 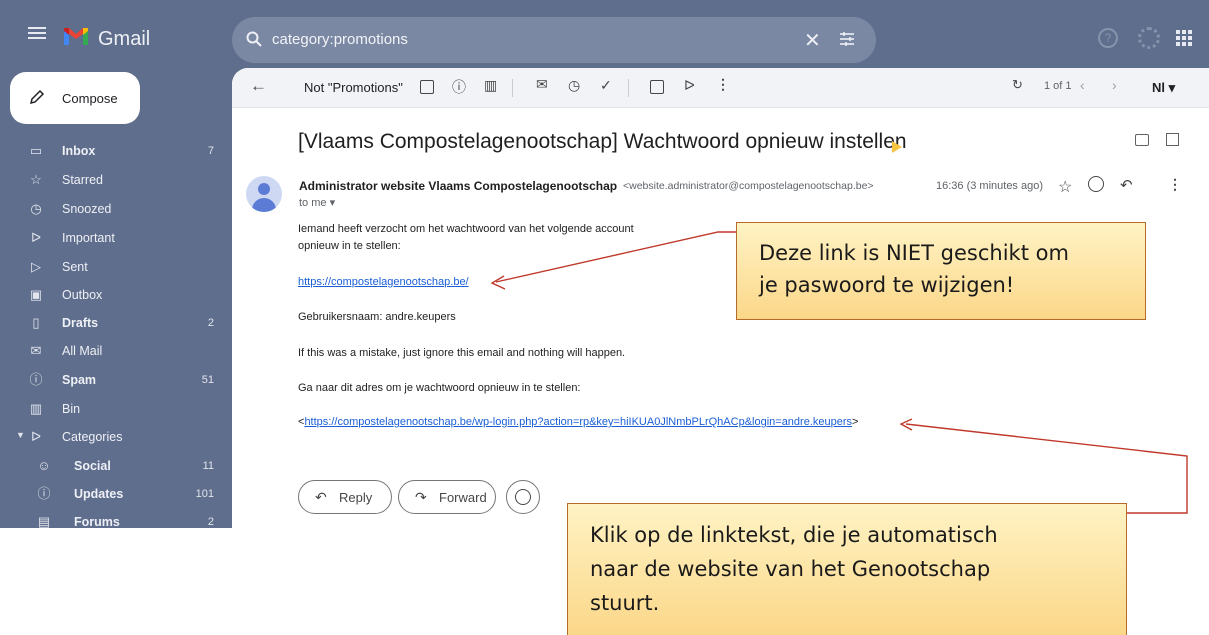 I want to click on google-apps-icon, so click(x=1184, y=38).